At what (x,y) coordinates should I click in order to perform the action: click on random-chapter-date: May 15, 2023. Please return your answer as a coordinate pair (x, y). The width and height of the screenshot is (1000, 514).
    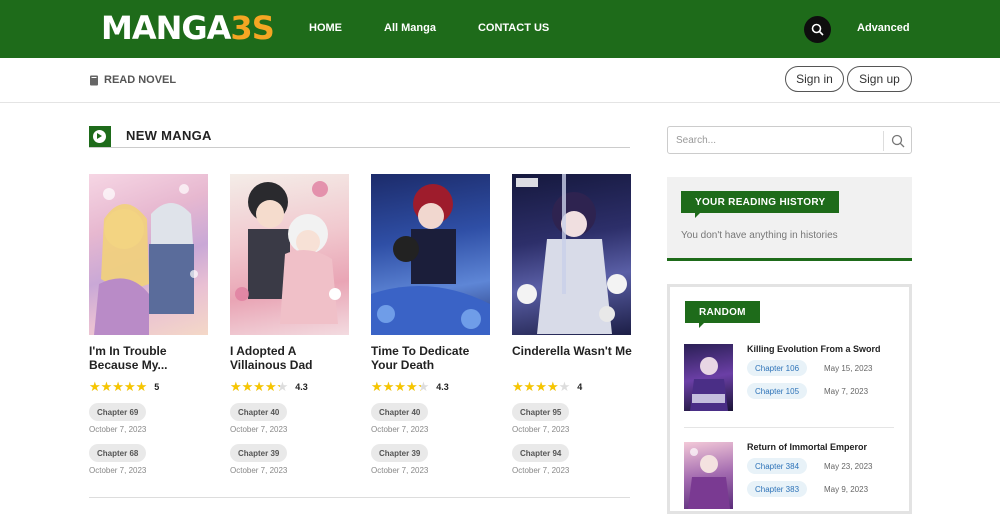
    Looking at the image, I should click on (848, 368).